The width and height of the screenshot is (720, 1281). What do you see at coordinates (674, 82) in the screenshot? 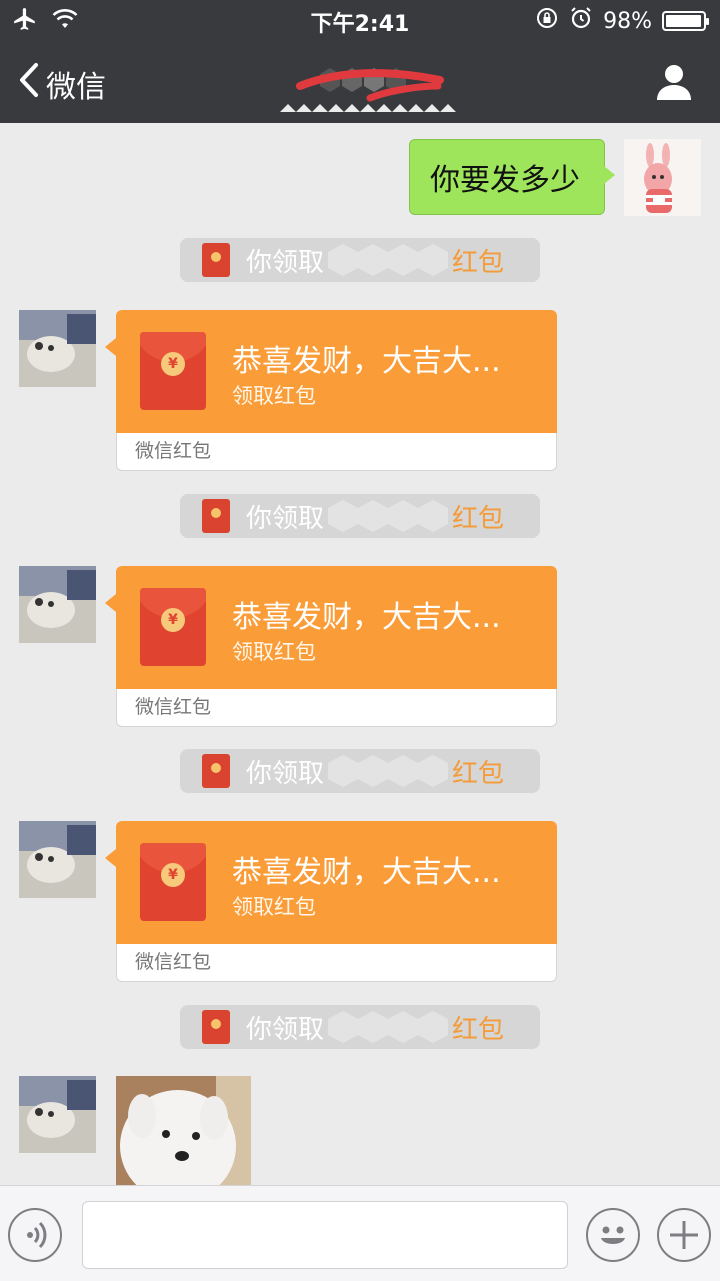
I see `profile-button` at bounding box center [674, 82].